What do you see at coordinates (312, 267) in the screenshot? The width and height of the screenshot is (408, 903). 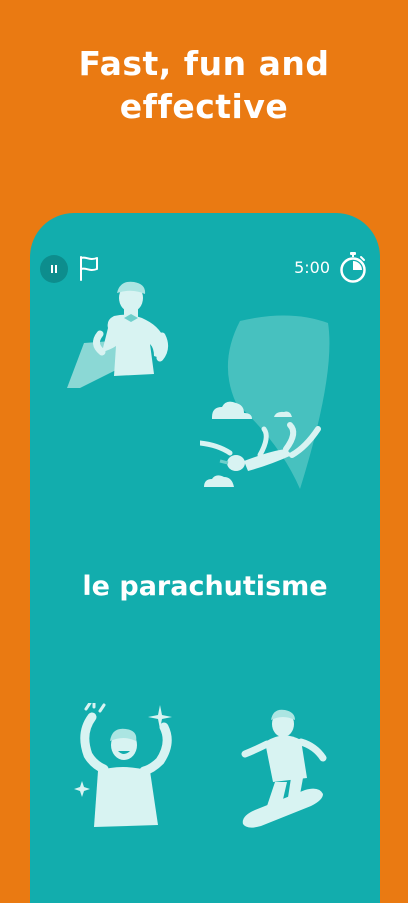 I see `timer: 5:00` at bounding box center [312, 267].